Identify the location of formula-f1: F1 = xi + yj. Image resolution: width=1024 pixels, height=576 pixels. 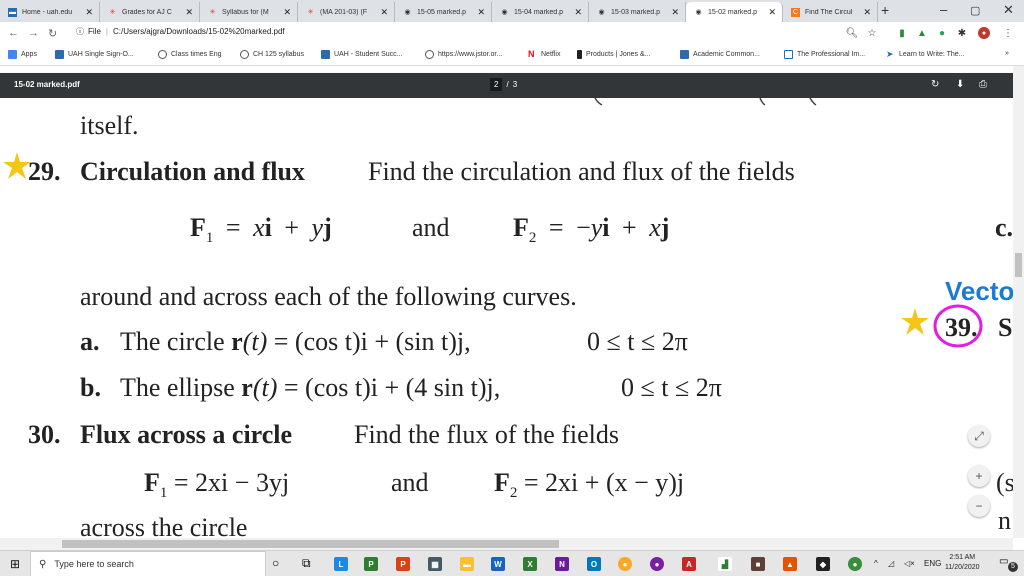
(261, 230).